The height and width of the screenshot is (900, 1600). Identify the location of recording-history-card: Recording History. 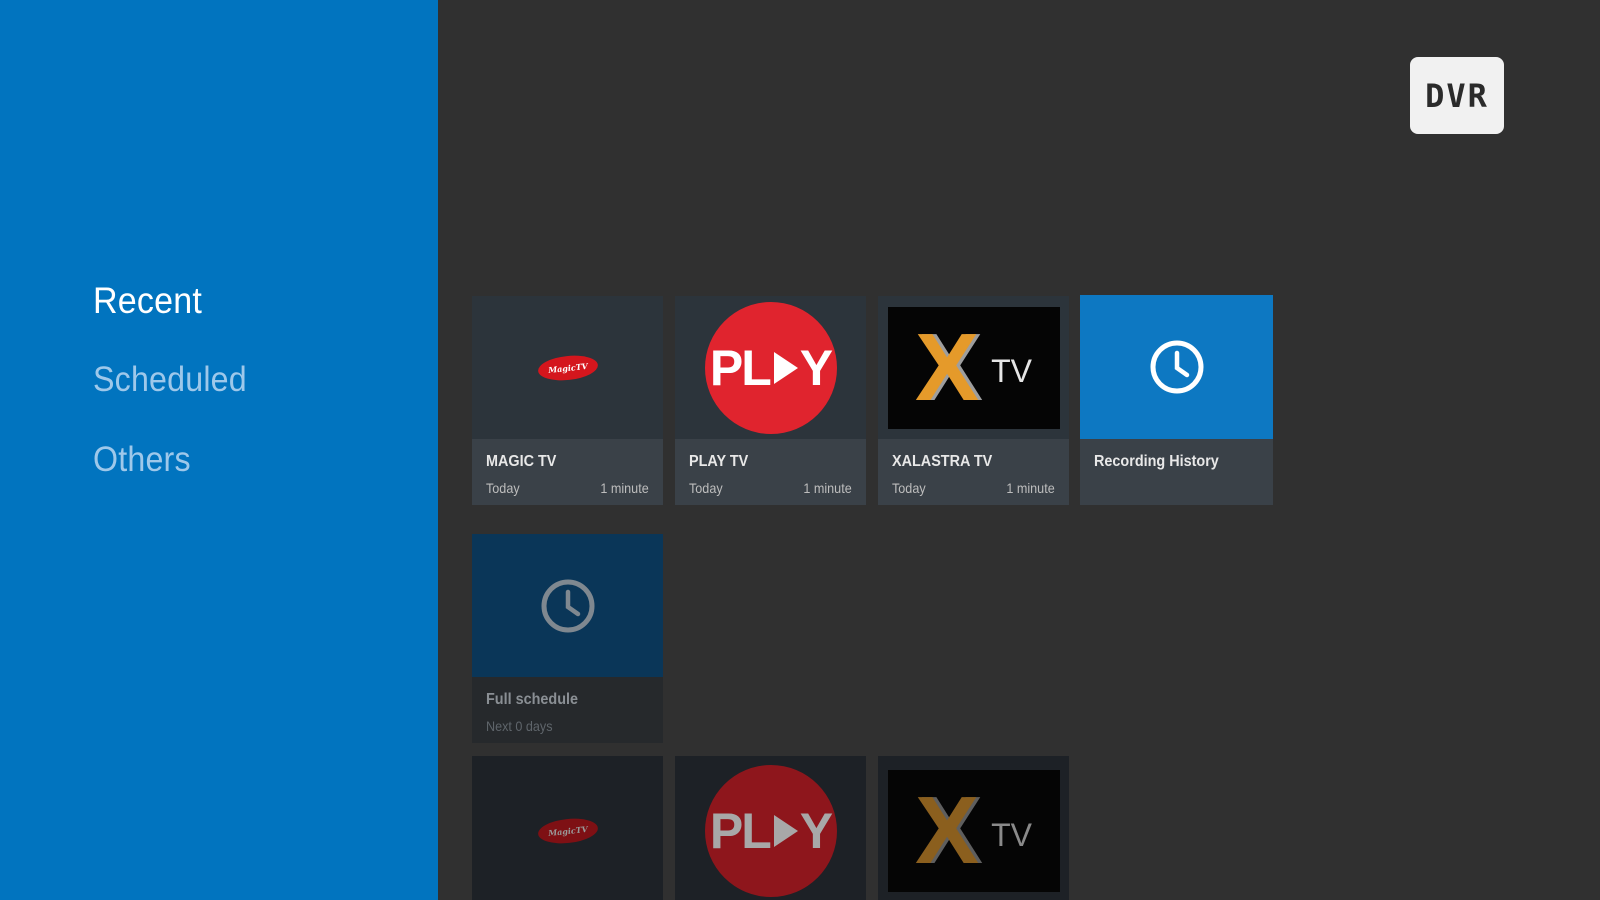
(1176, 400).